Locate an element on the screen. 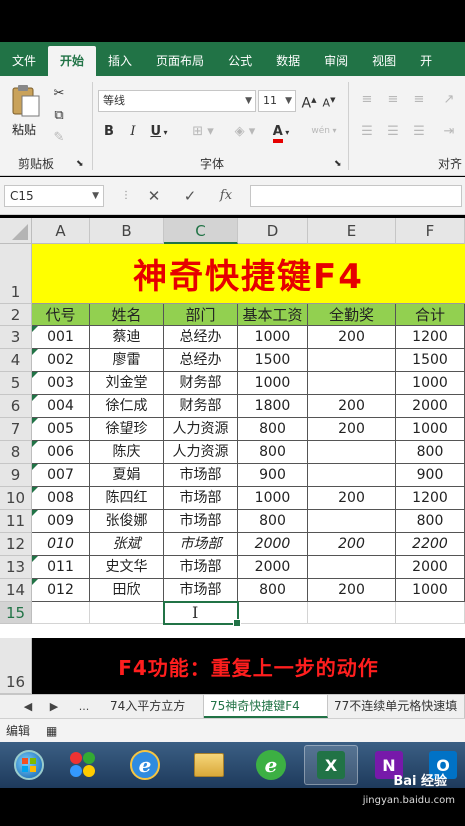 The image size is (465, 826). tab-review: 审阅 is located at coordinates (336, 61).